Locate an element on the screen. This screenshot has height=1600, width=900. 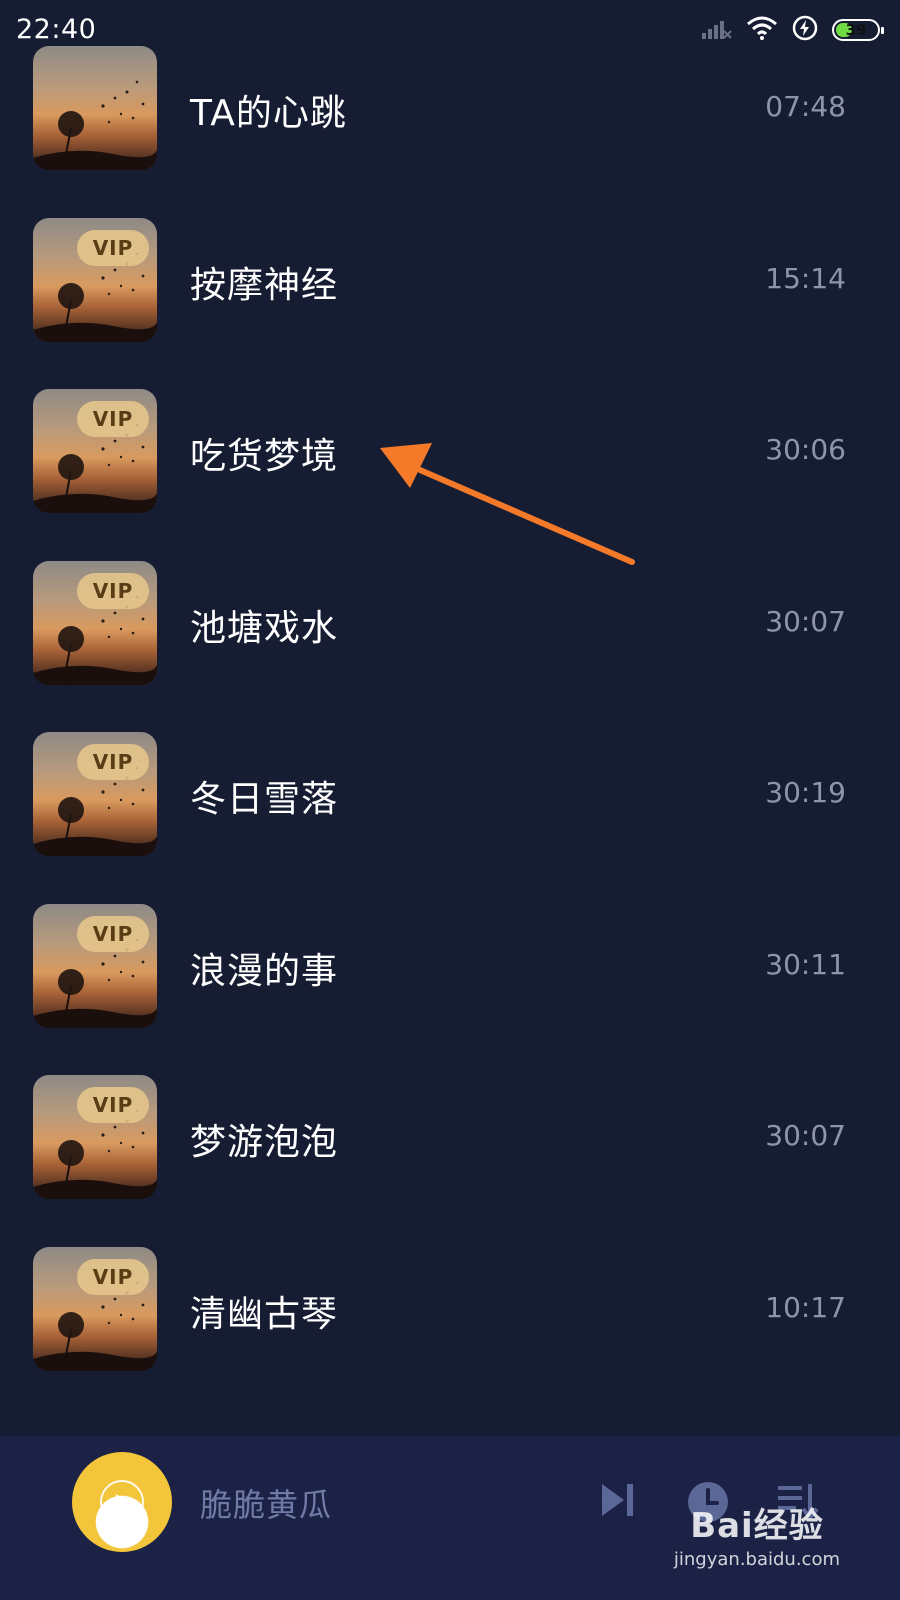
track-title: 浪漫的事 is located at coordinates (264, 971).